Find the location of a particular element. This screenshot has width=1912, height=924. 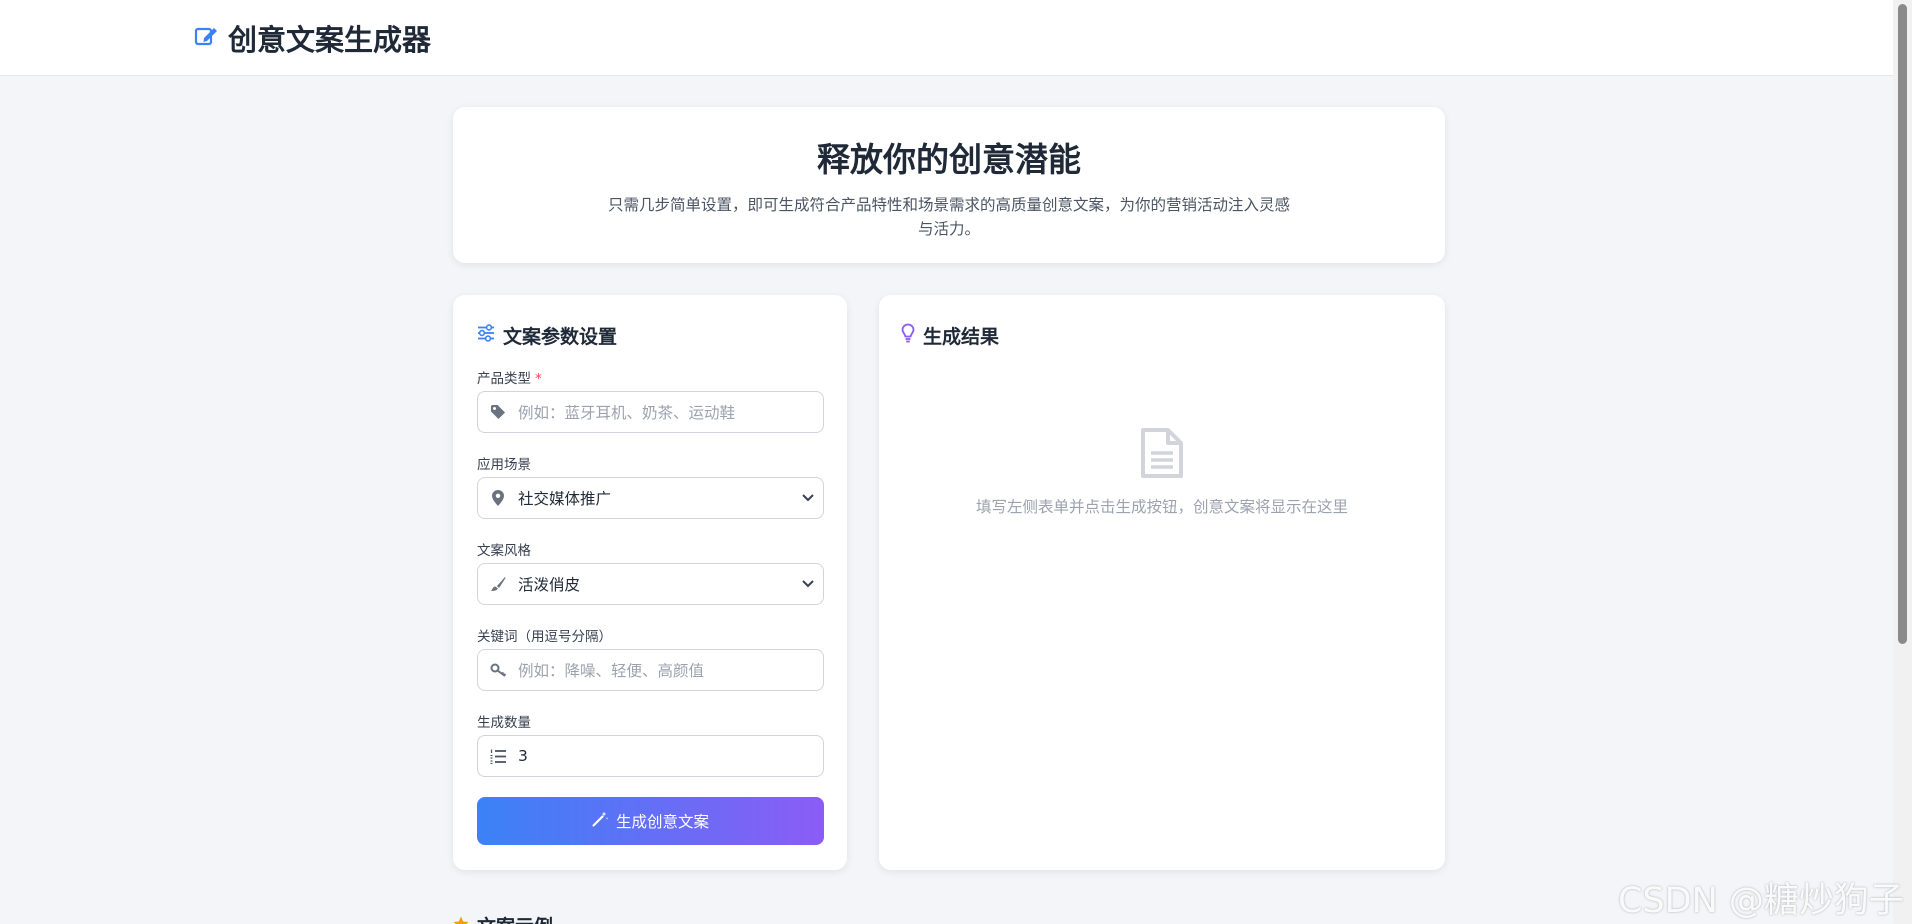

keywords-placeholder: 例如：降噪、轻便、高颜值 is located at coordinates (611, 671).